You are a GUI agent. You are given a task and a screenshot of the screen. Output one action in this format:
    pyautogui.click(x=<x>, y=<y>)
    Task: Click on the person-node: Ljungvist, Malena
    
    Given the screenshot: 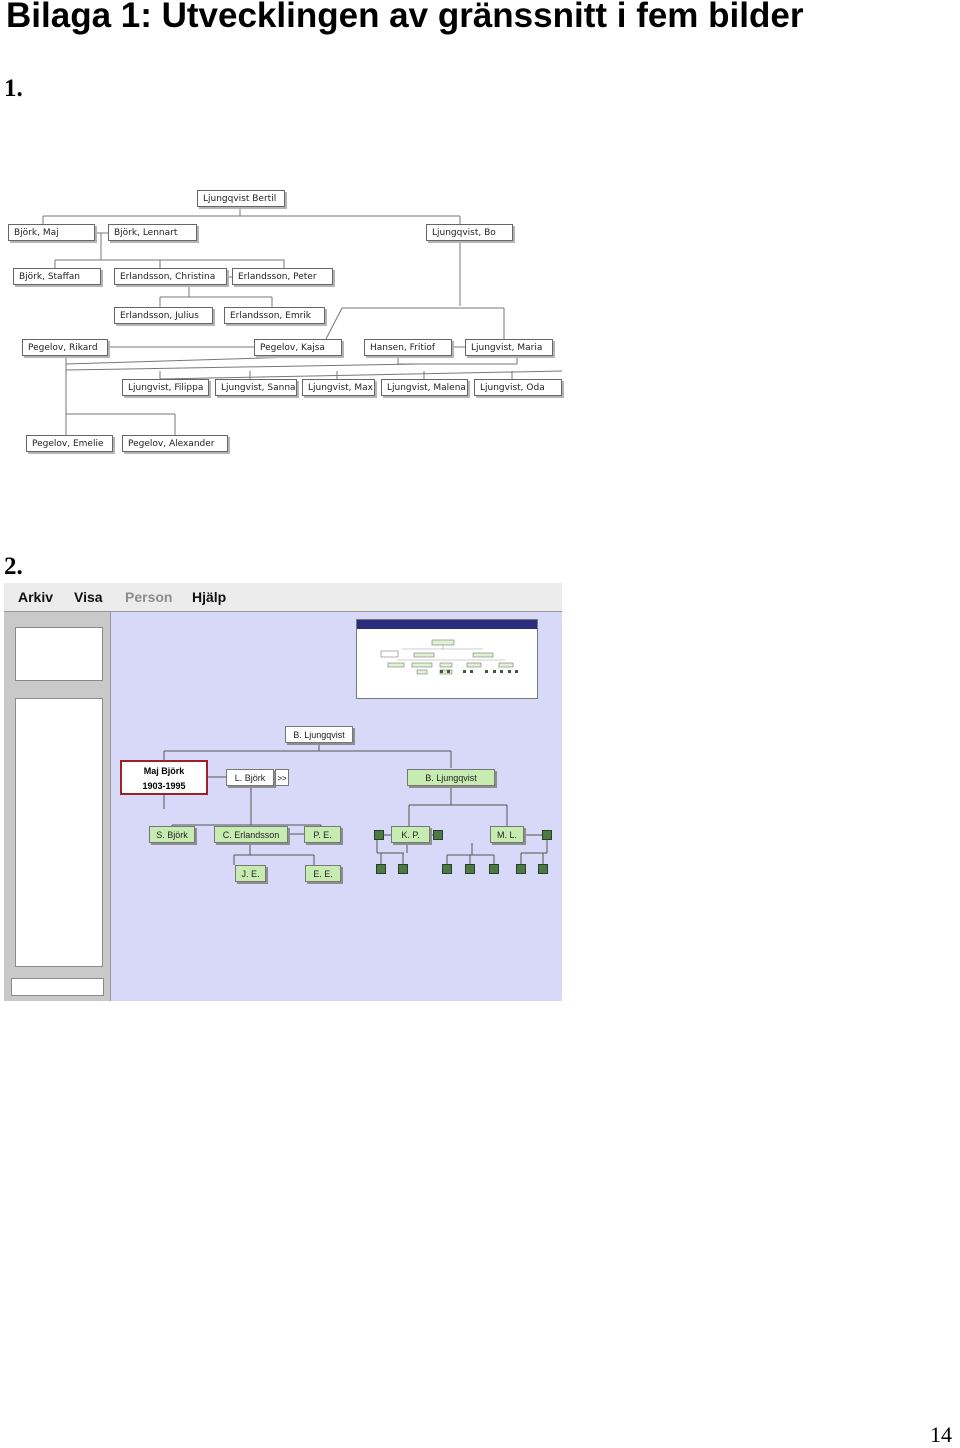 What is the action you would take?
    pyautogui.click(x=424, y=387)
    